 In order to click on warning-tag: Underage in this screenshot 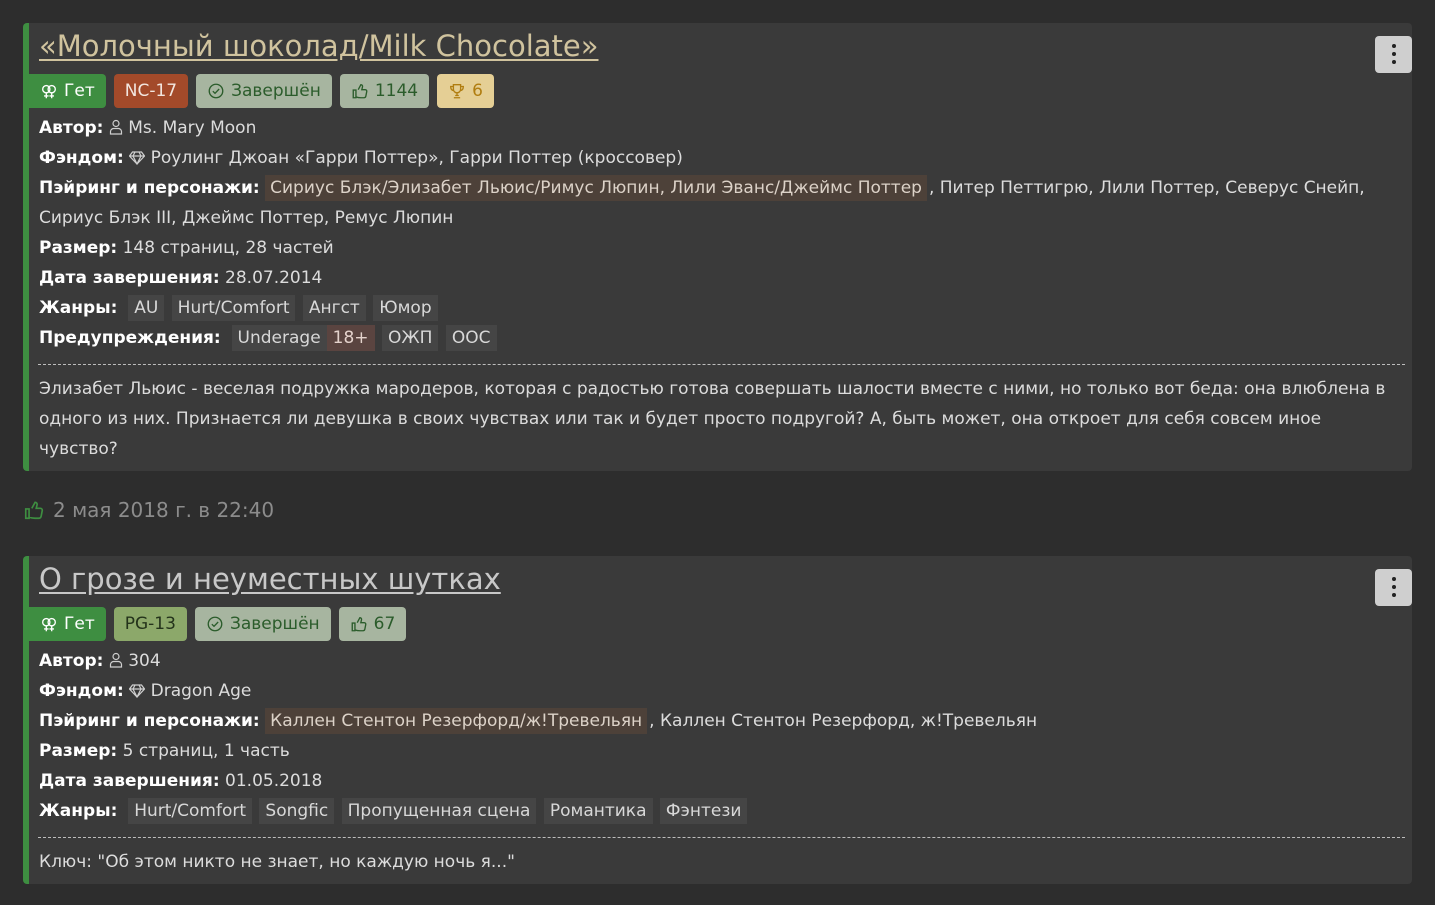, I will do `click(279, 338)`.